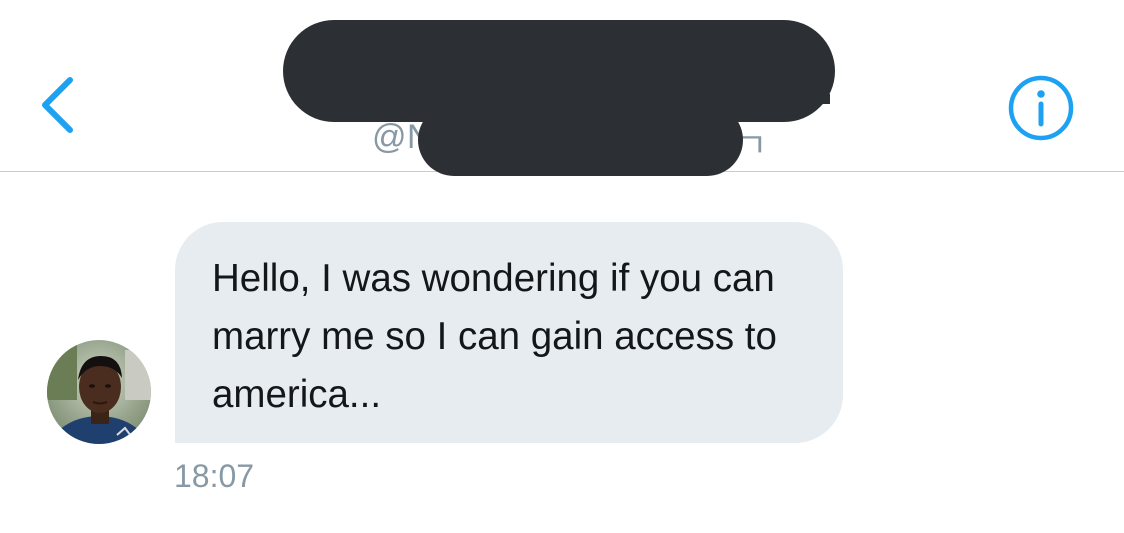 Image resolution: width=1124 pixels, height=533 pixels. What do you see at coordinates (580, 140) in the screenshot?
I see `redaction-bar-handle` at bounding box center [580, 140].